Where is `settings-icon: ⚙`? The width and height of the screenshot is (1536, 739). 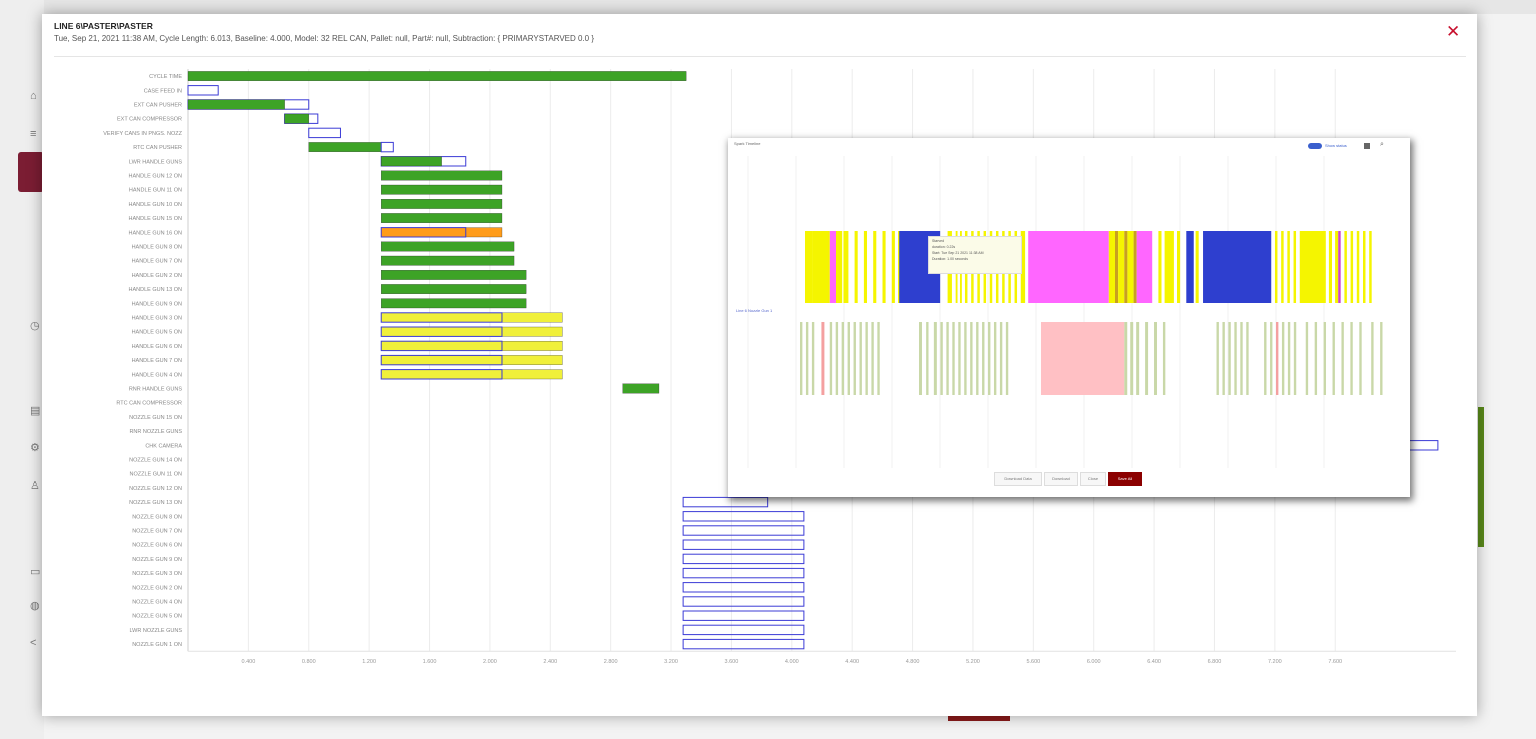
settings-icon: ⚙ is located at coordinates (36, 448).